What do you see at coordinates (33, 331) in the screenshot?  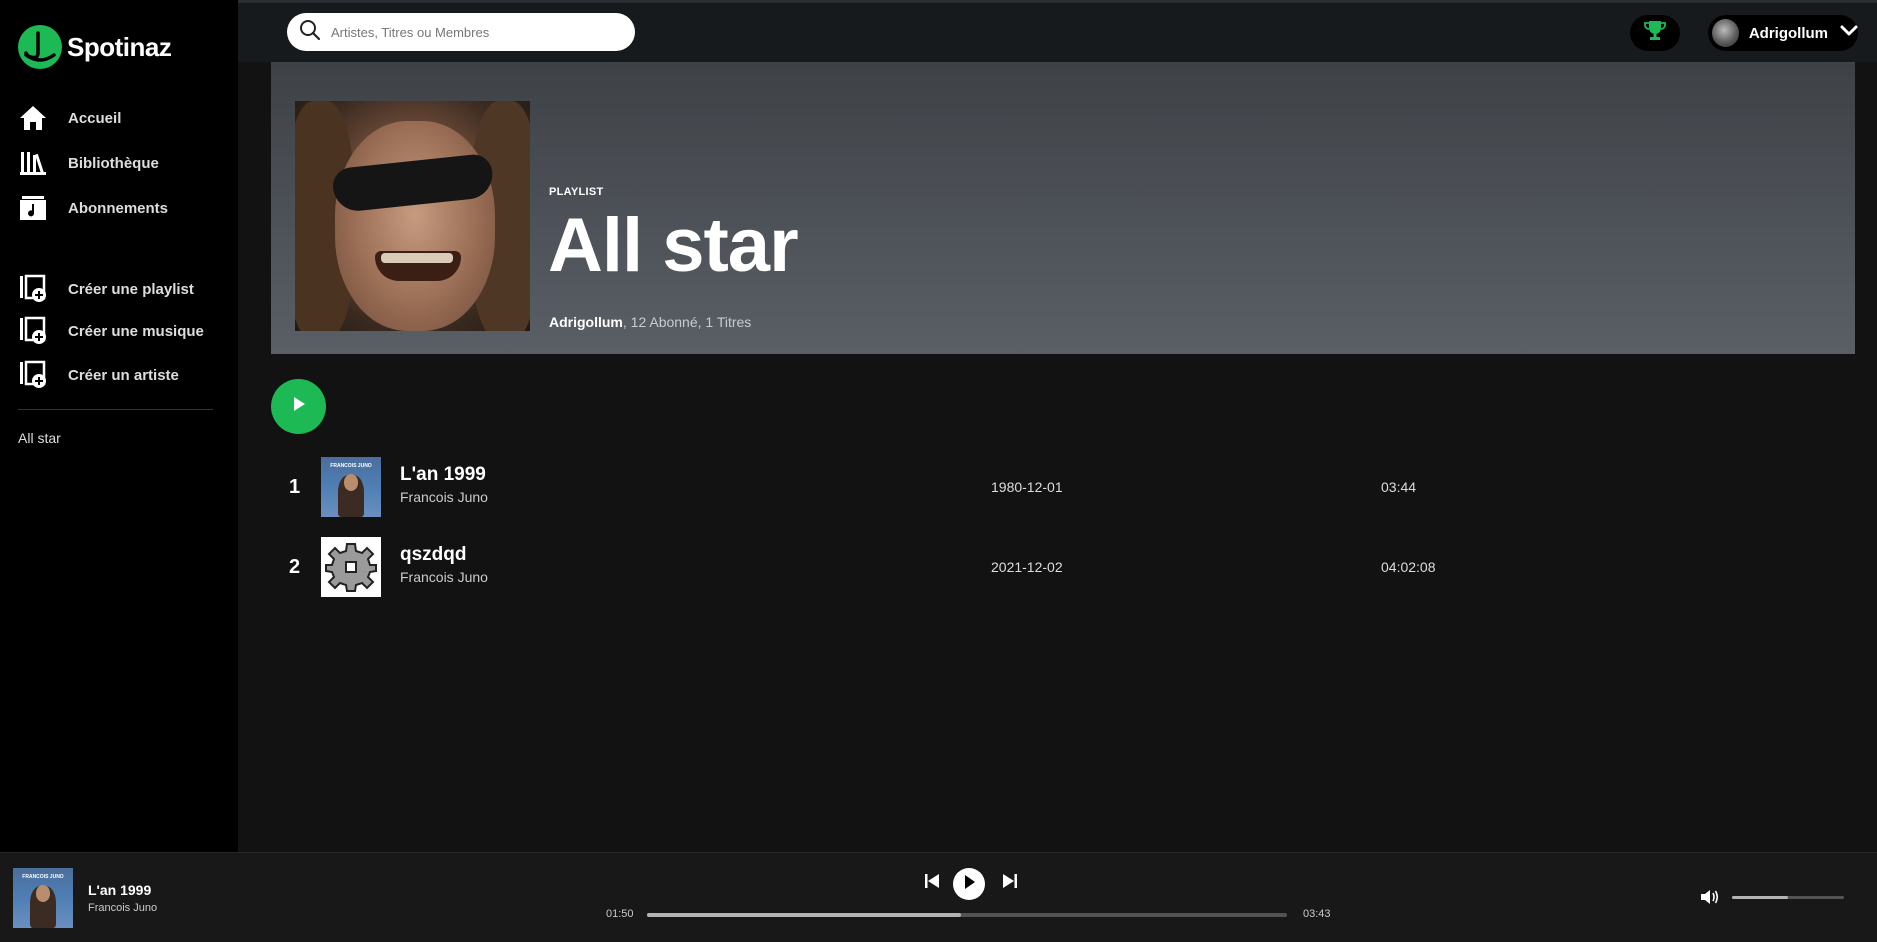 I see `add-music-icon` at bounding box center [33, 331].